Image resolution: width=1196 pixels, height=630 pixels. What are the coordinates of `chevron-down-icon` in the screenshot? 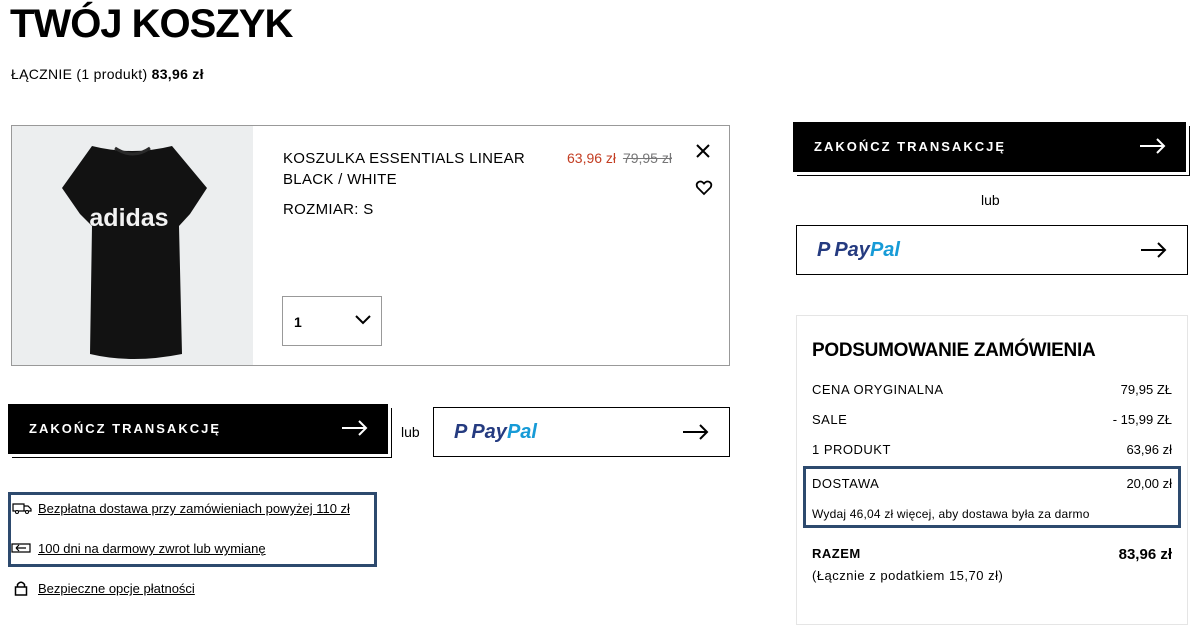 It's located at (363, 320).